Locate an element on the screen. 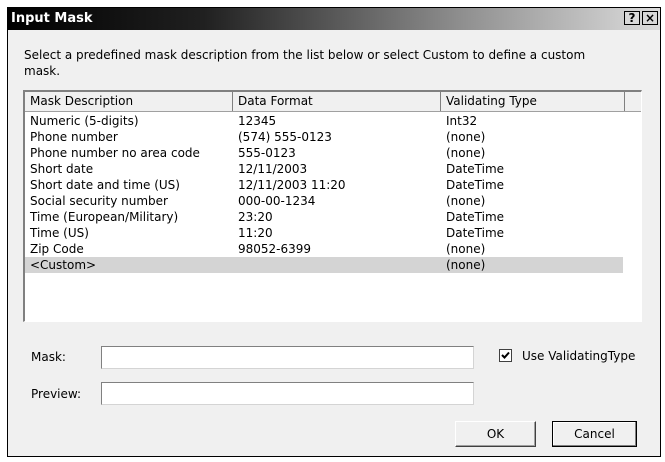 The image size is (665, 462). checkmark-icon is located at coordinates (505, 355).